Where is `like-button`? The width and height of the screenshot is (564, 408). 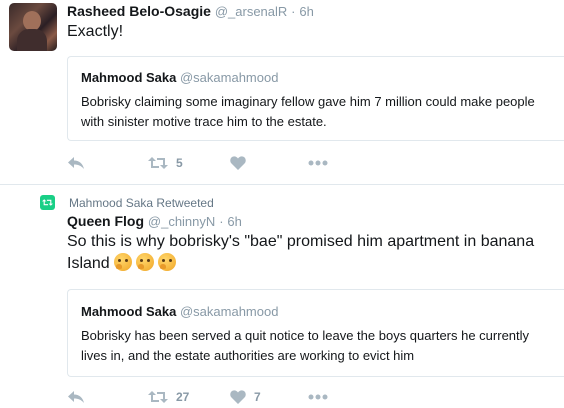
like-button is located at coordinates (238, 163).